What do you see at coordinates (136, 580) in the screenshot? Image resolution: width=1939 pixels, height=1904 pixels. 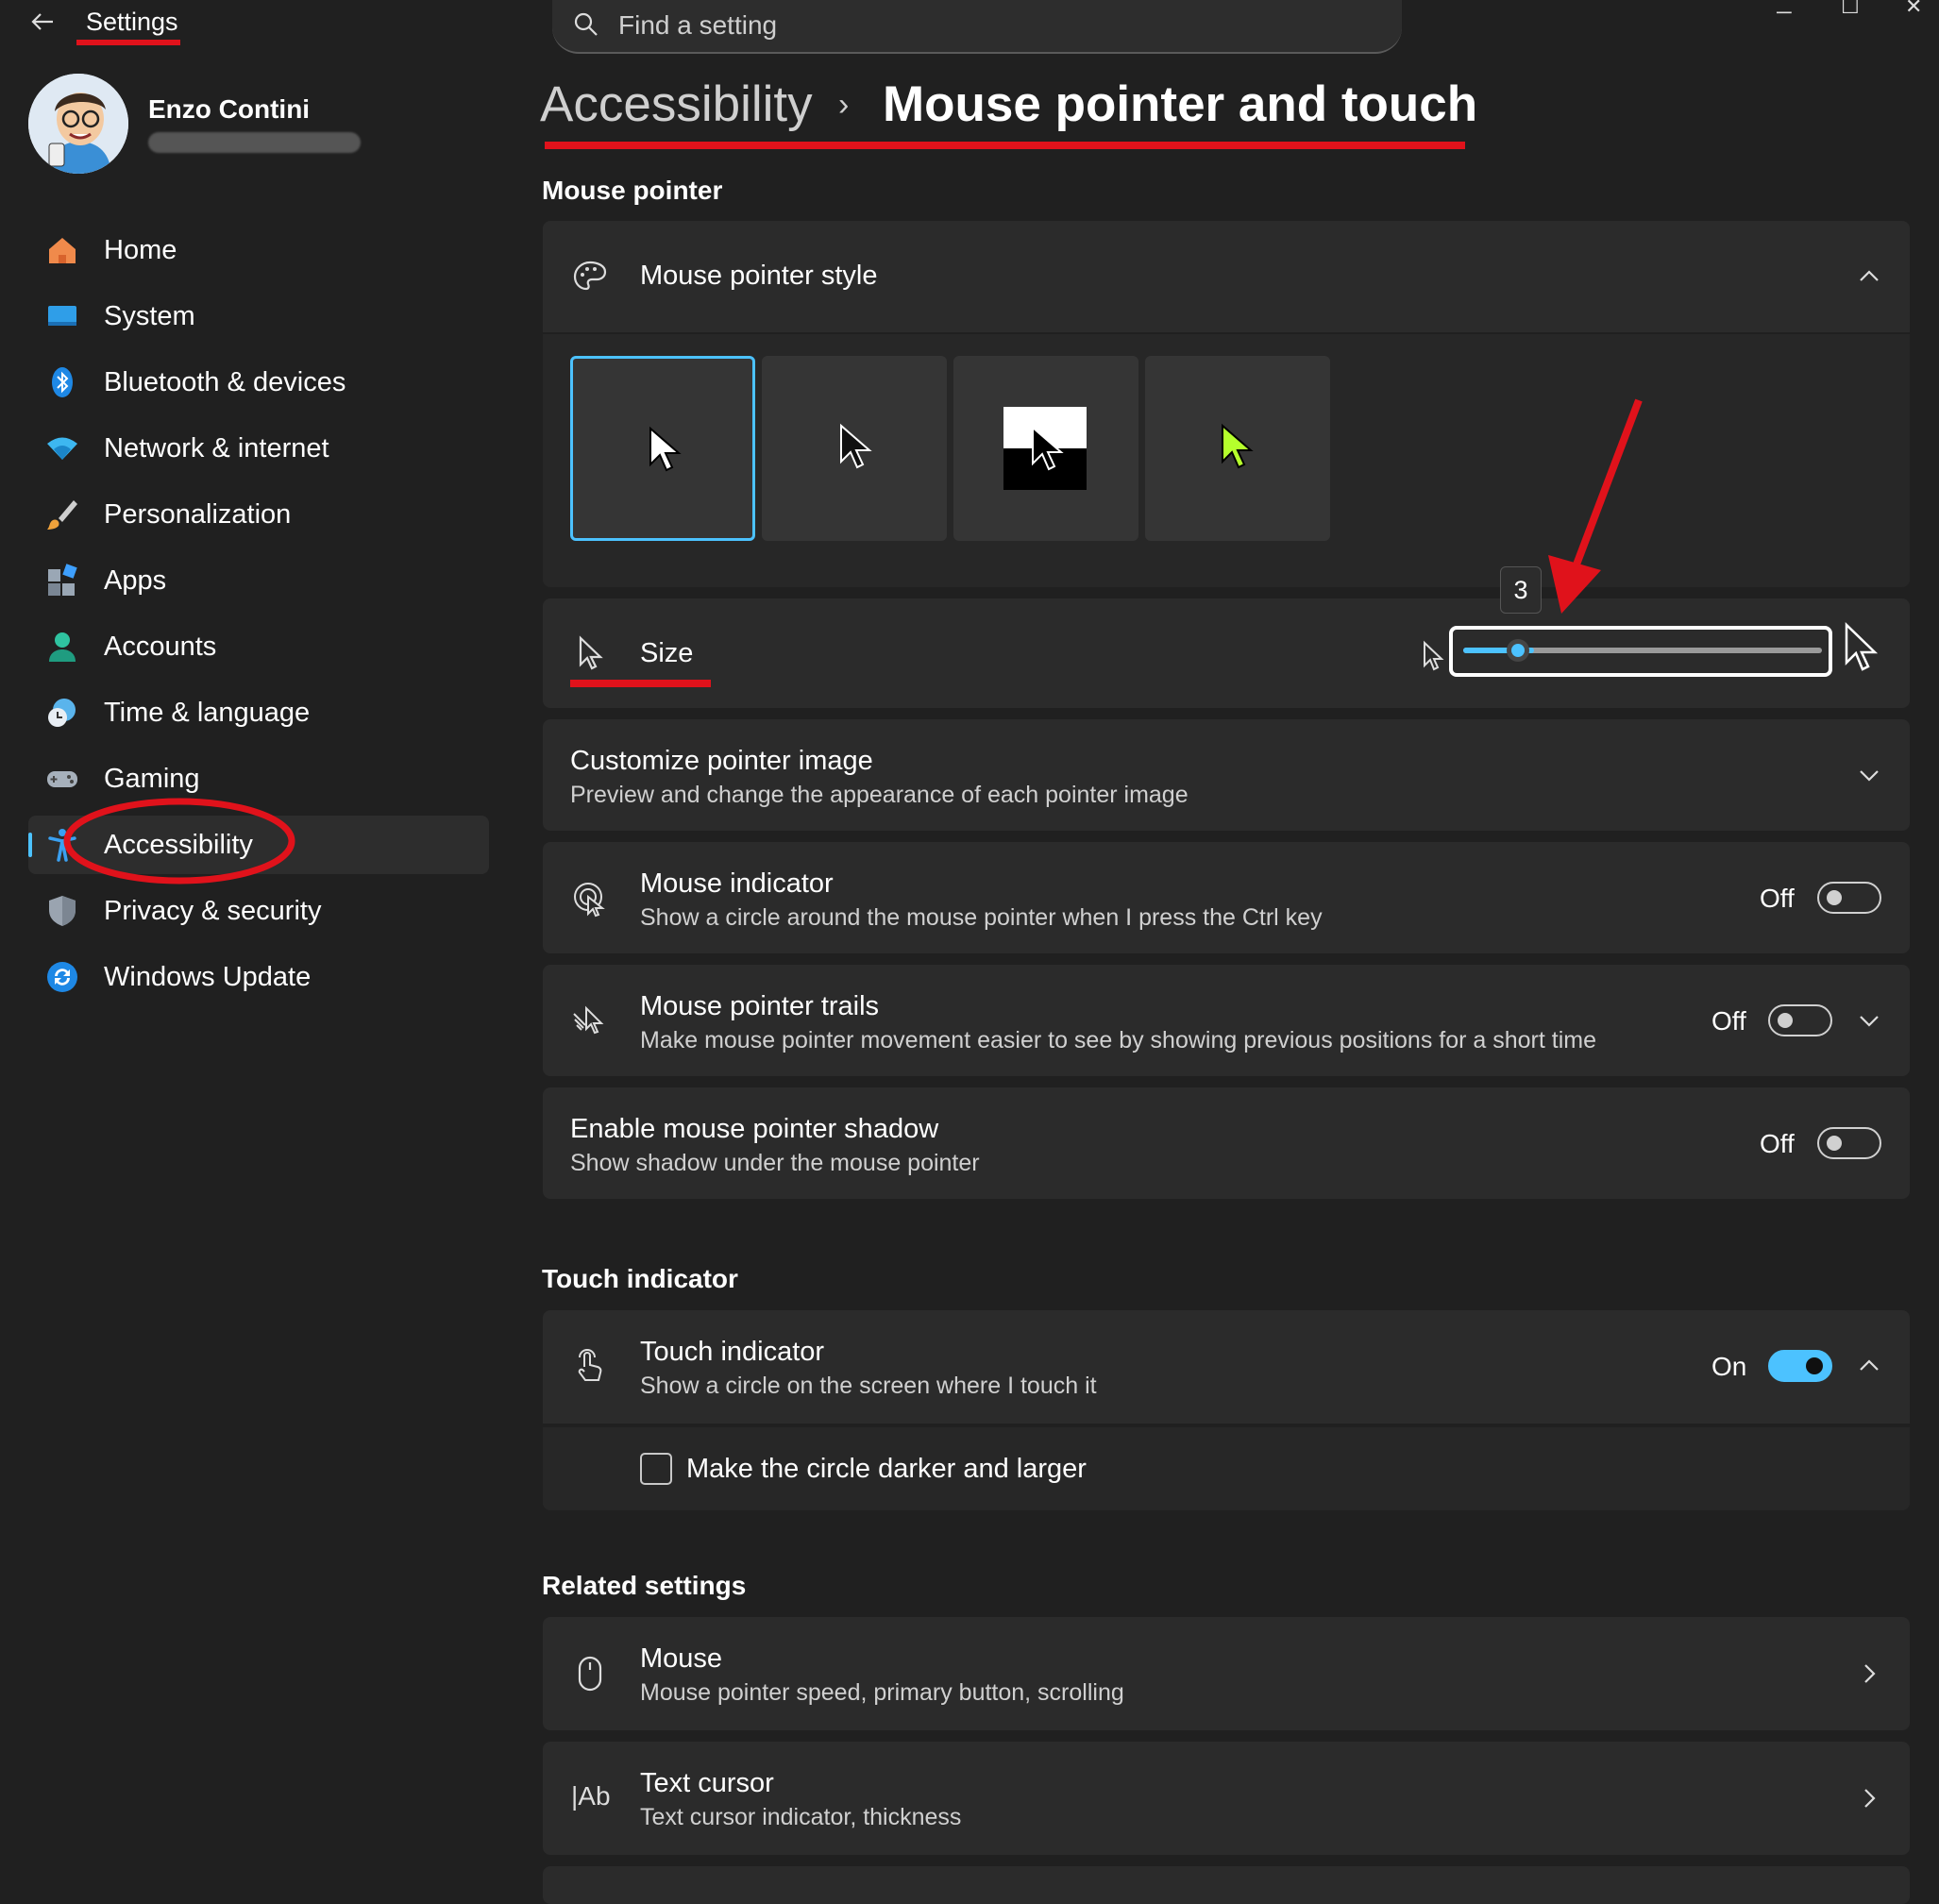 I see `sidebar-item-label: Apps` at bounding box center [136, 580].